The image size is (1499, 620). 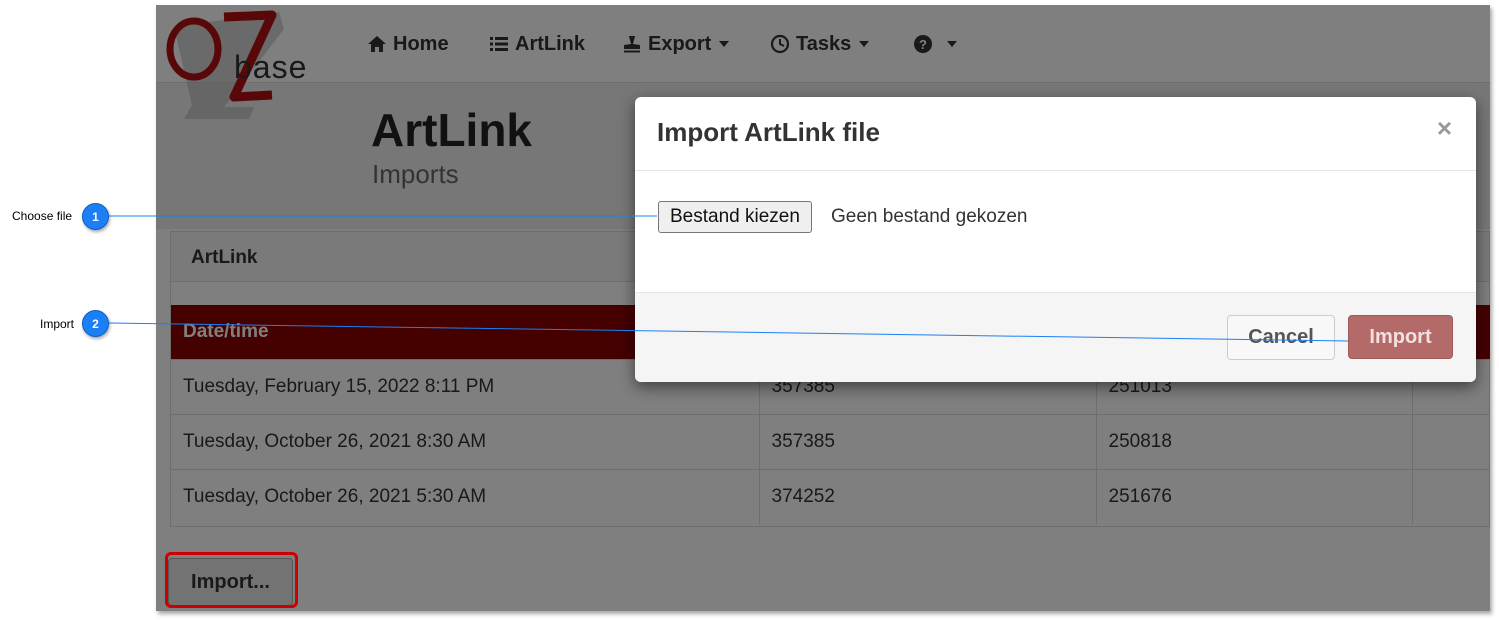 I want to click on dialog-header: Import ArtLink file ×, so click(x=1055, y=134).